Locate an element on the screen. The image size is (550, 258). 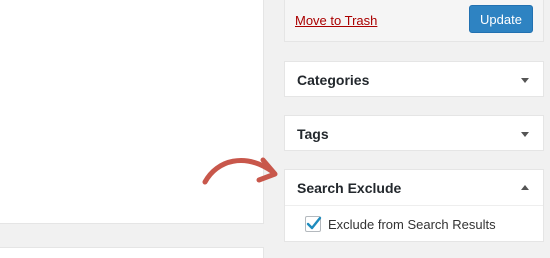
search-exclude-panel-title: Search Exclude is located at coordinates (349, 188).